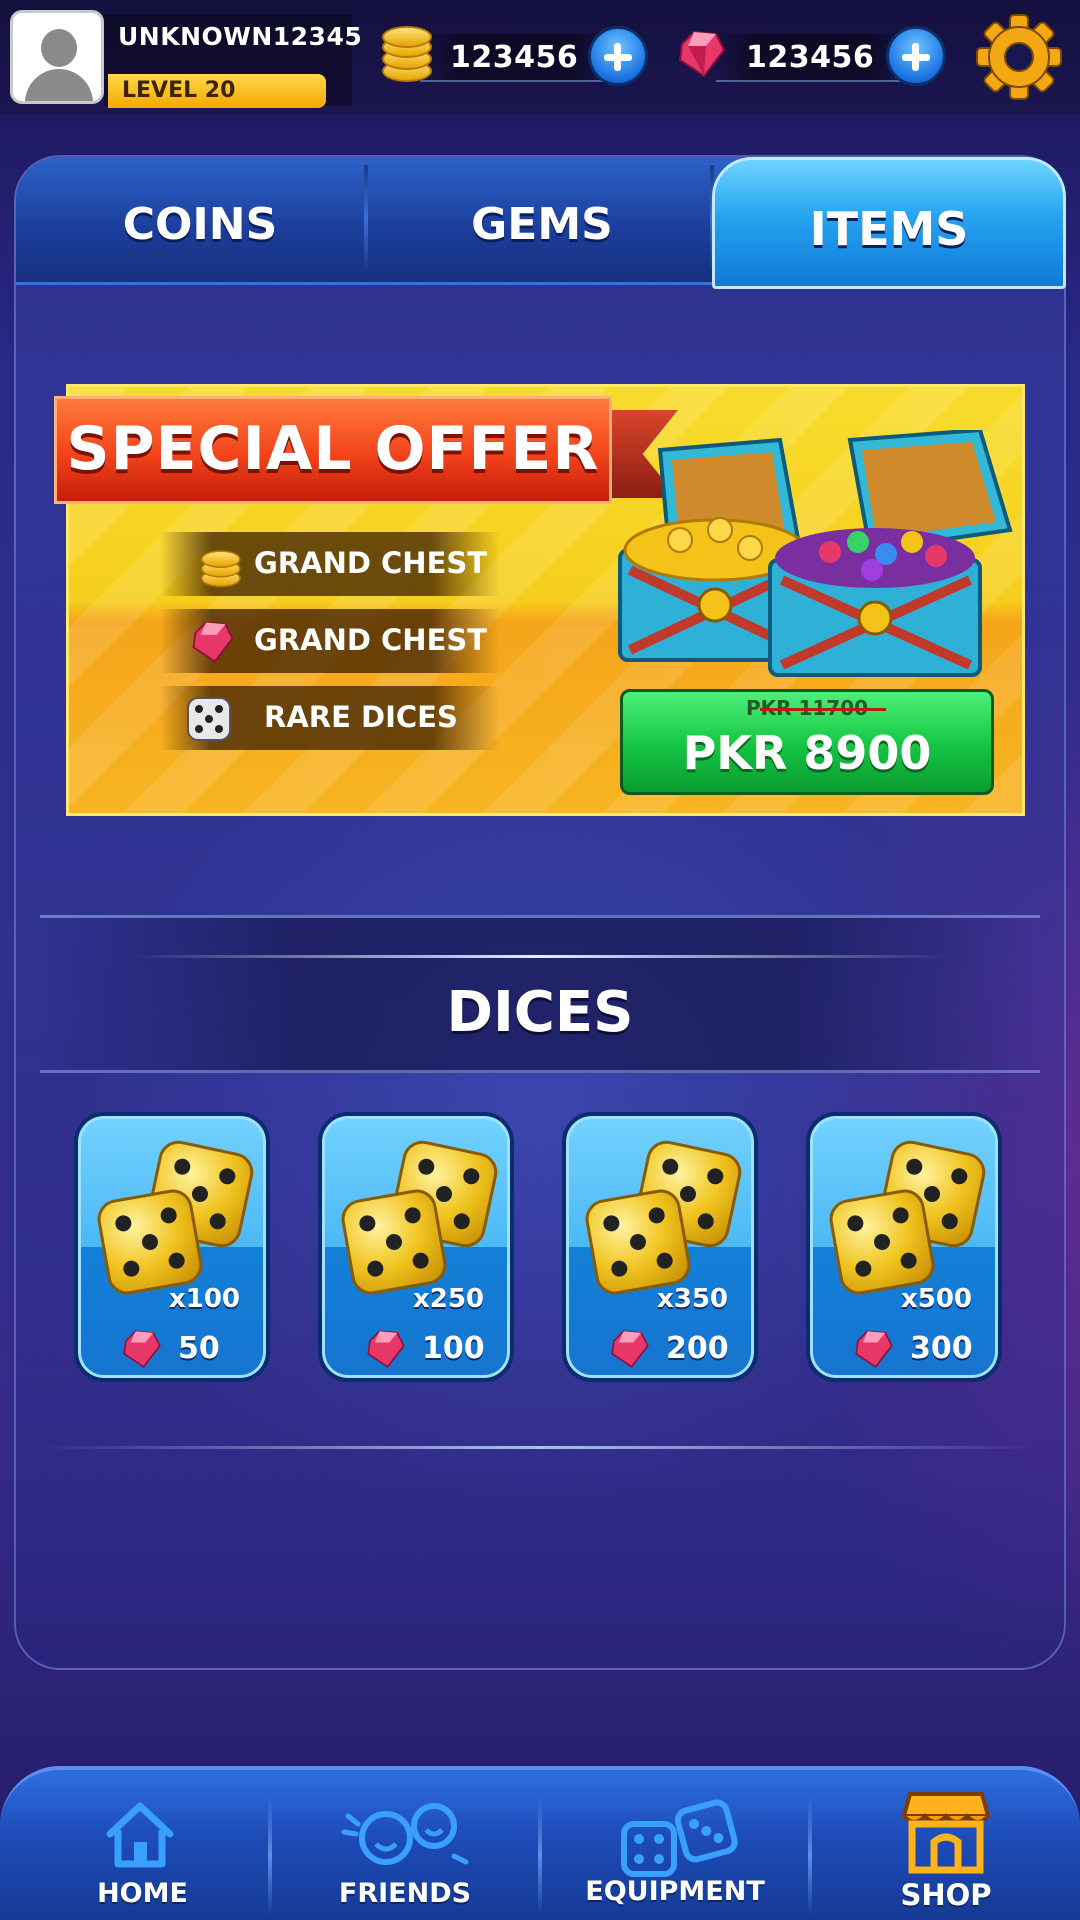 This screenshot has width=1080, height=1920. What do you see at coordinates (220, 568) in the screenshot?
I see `coin-stack-icon` at bounding box center [220, 568].